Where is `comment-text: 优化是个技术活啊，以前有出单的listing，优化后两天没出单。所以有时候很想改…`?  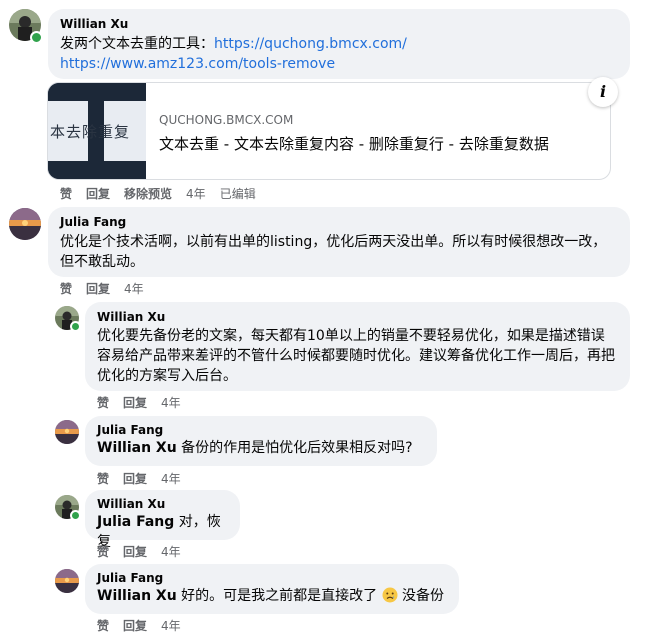
comment-text: 优化是个技术活啊，以前有出单的listing，优化后两天没出单。所以有时候很想改… is located at coordinates (333, 252).